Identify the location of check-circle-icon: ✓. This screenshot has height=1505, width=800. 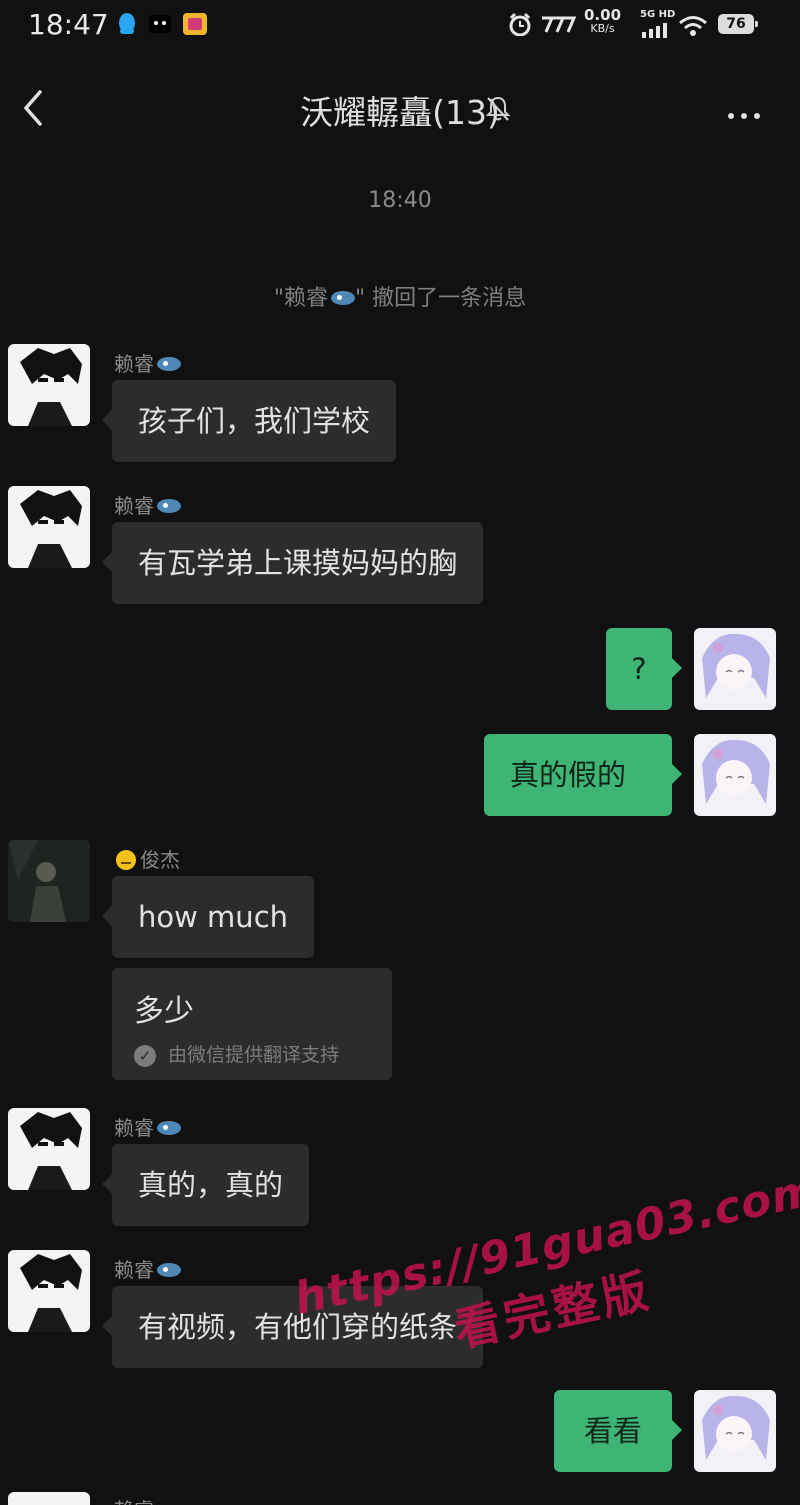
(145, 1055).